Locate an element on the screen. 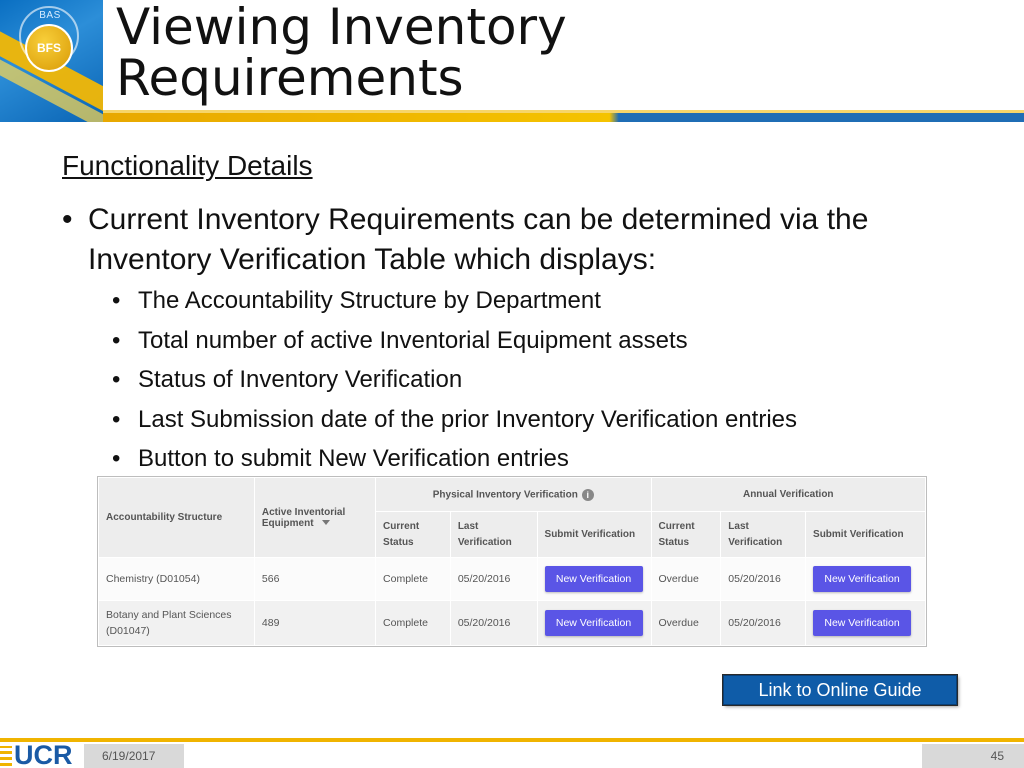 This screenshot has width=1024, height=768. ucr-logo-text: UCR is located at coordinates (43, 754).